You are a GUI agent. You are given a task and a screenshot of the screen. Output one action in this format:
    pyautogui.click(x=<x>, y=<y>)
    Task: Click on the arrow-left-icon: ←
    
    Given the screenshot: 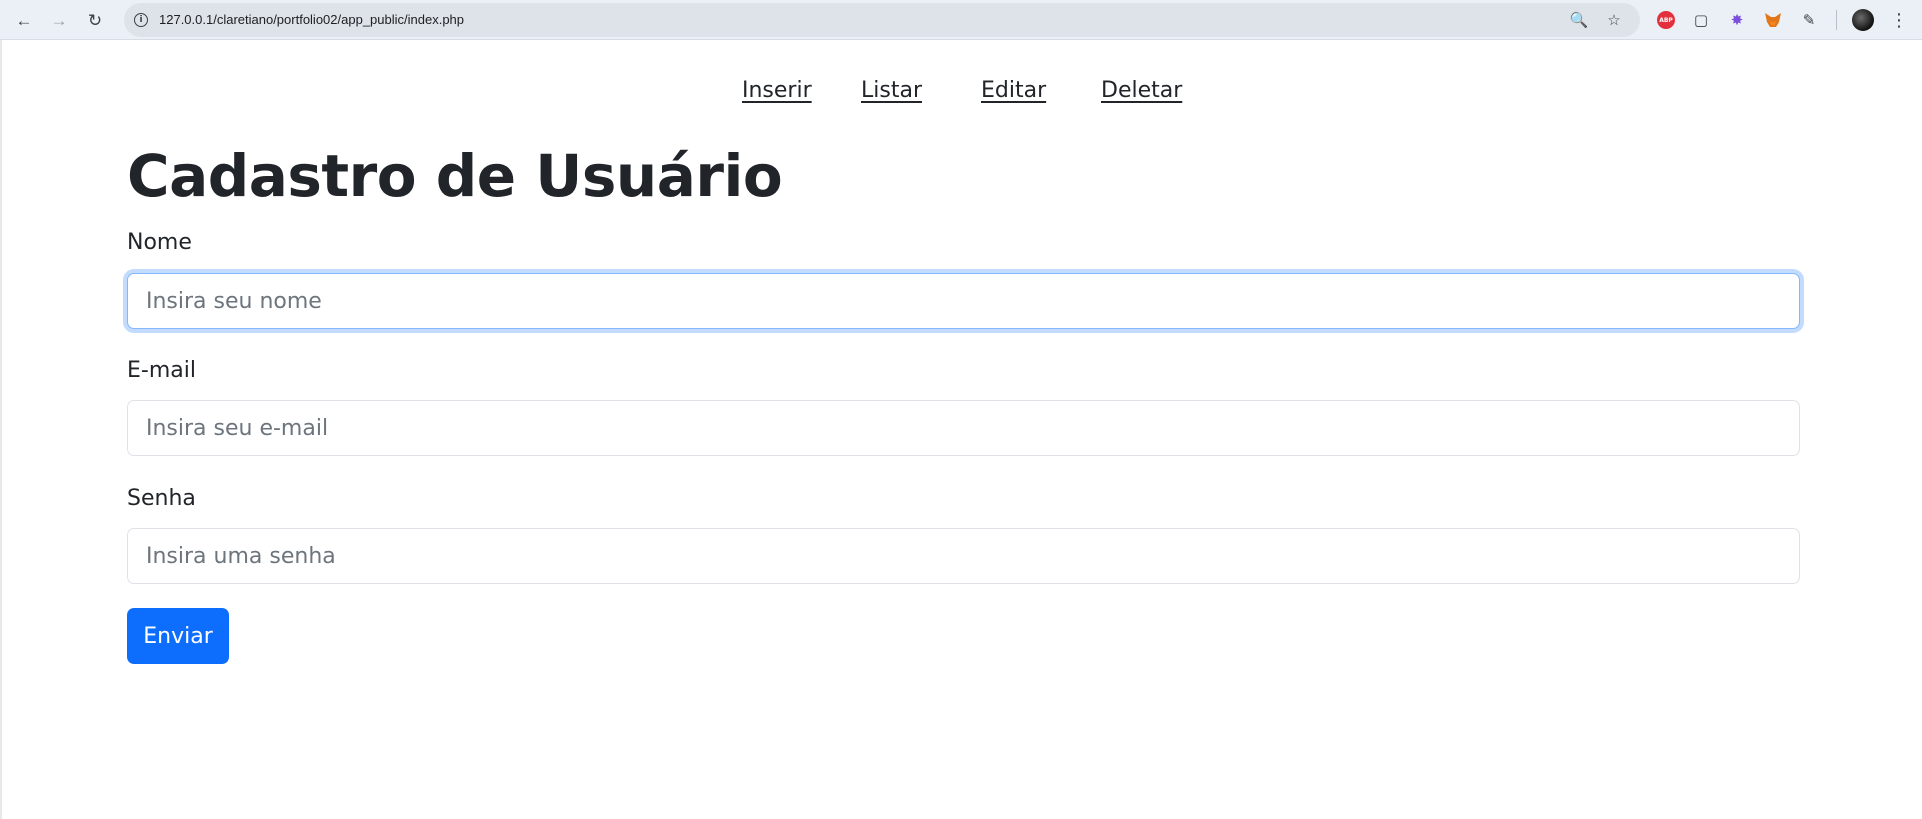 What is the action you would take?
    pyautogui.click(x=24, y=20)
    